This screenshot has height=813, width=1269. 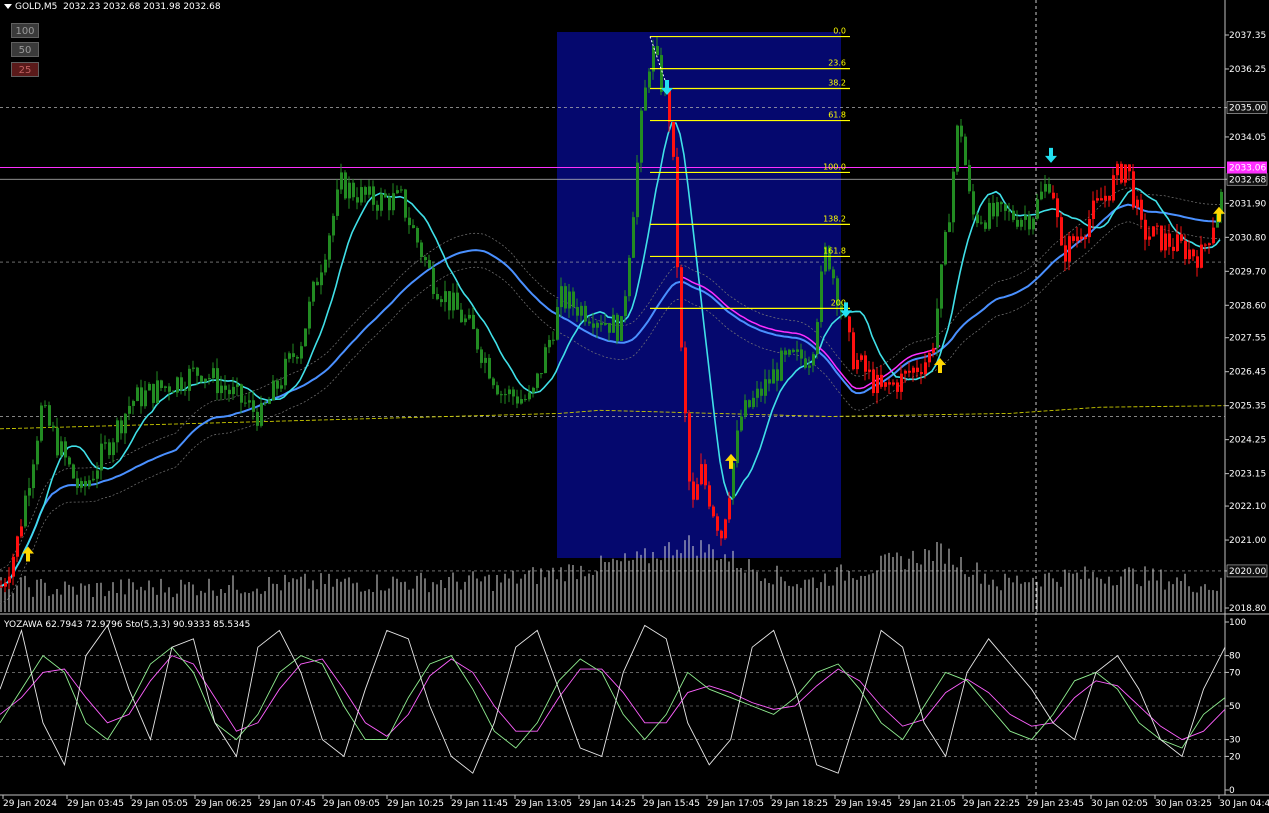 What do you see at coordinates (1183, 804) in the screenshot?
I see `time-label: 30 Jan 03:25` at bounding box center [1183, 804].